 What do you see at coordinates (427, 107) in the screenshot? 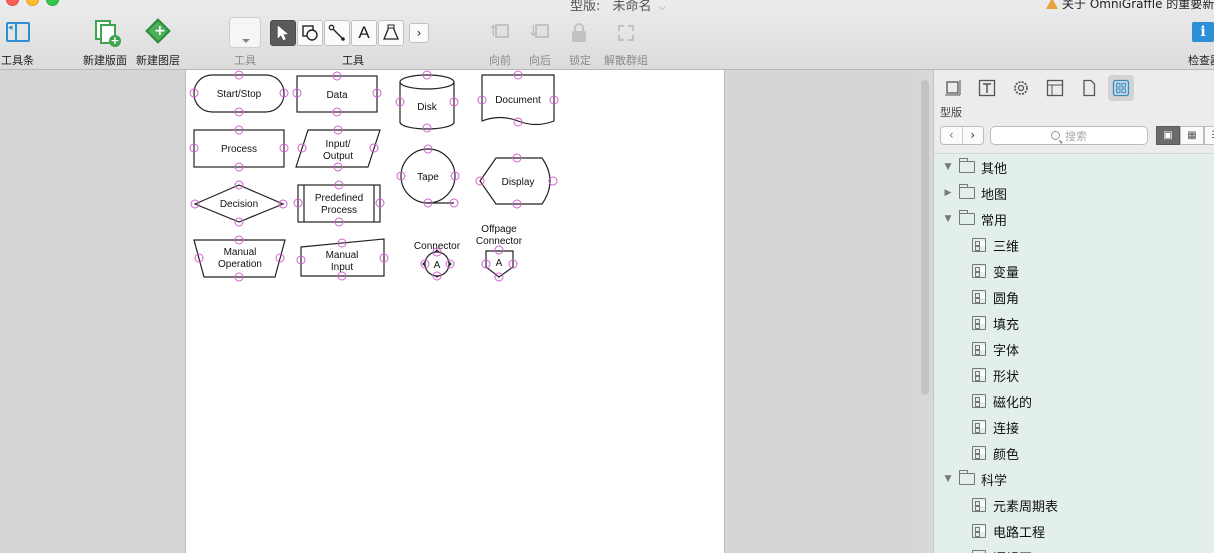
I see `disk-label: Disk` at bounding box center [427, 107].